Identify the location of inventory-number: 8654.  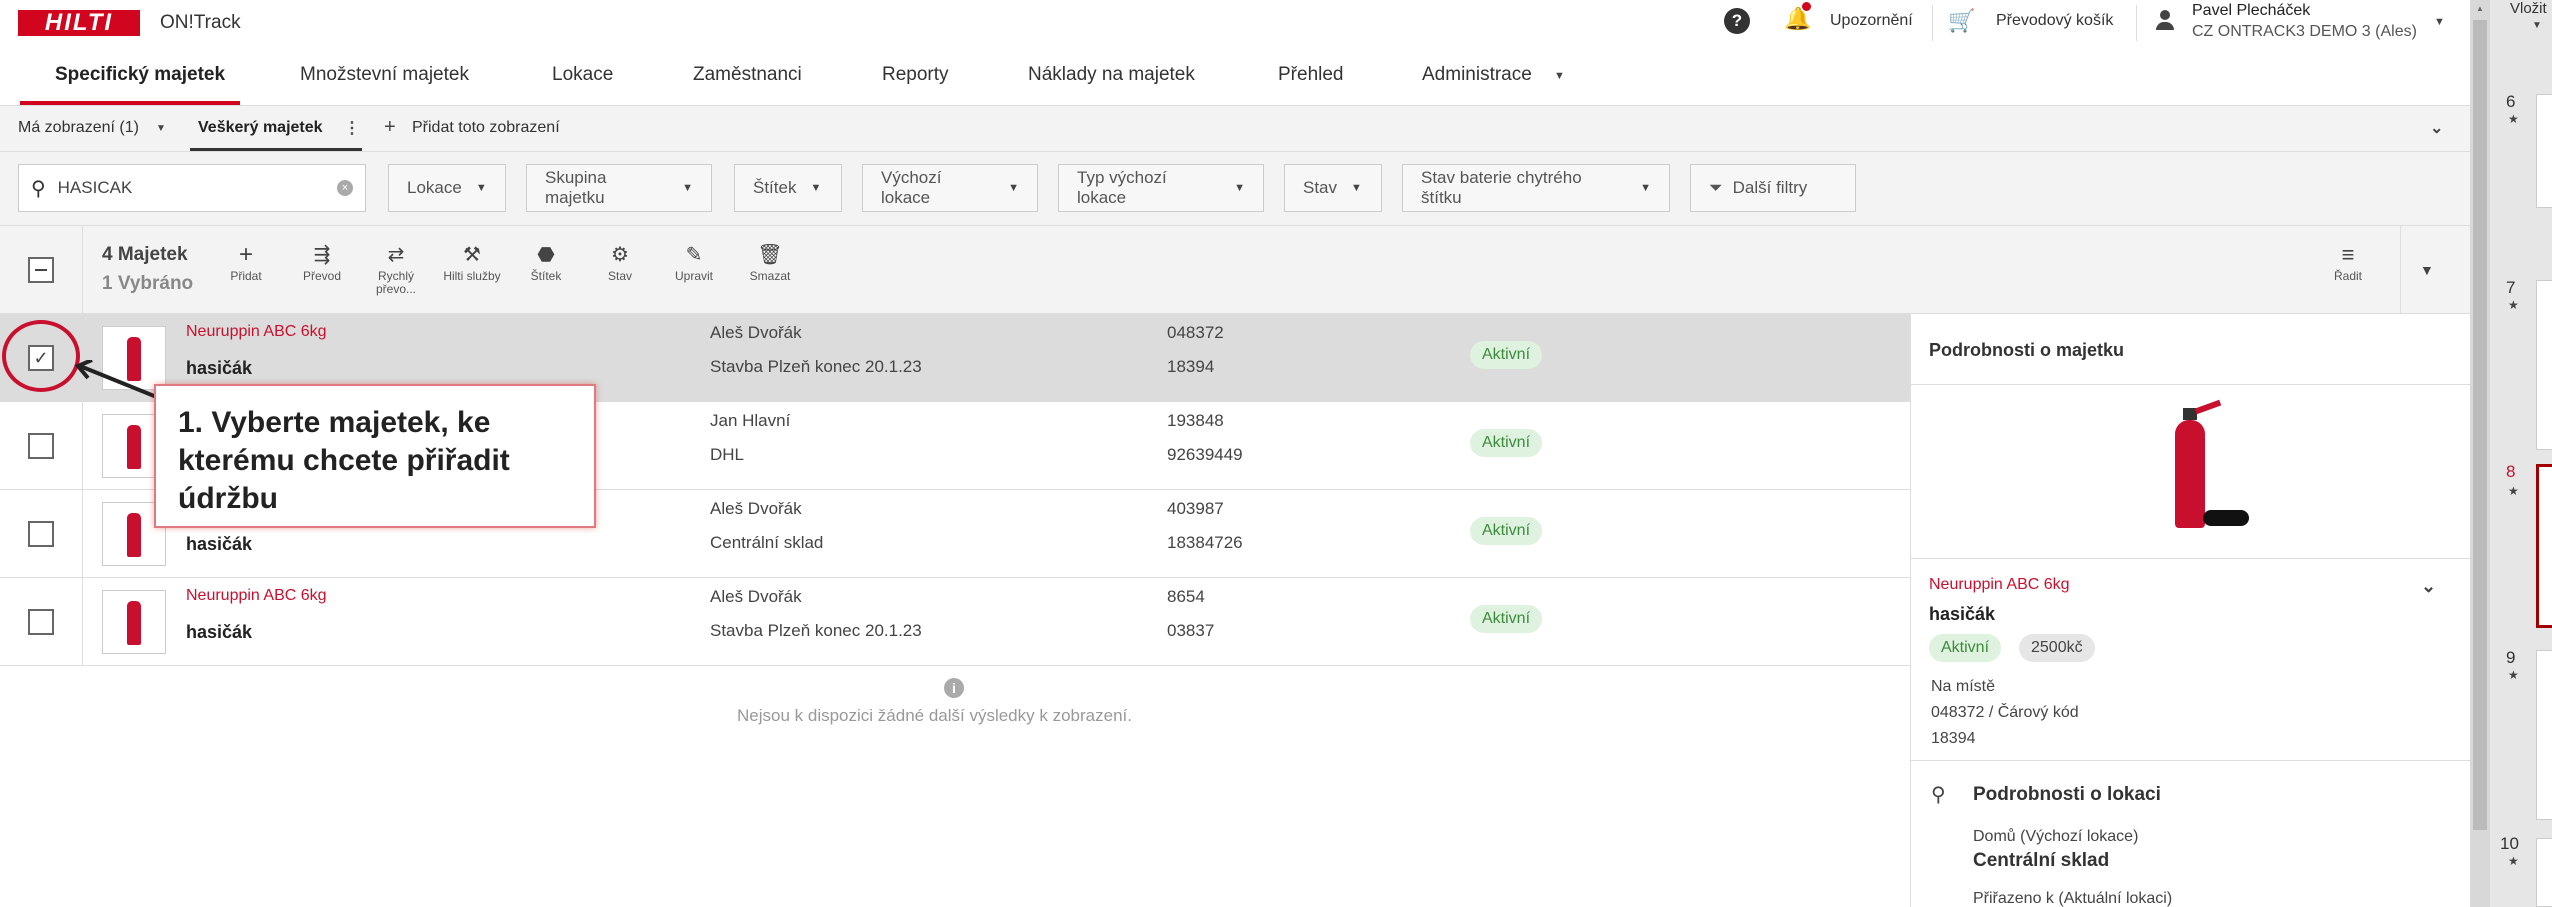
(1186, 596).